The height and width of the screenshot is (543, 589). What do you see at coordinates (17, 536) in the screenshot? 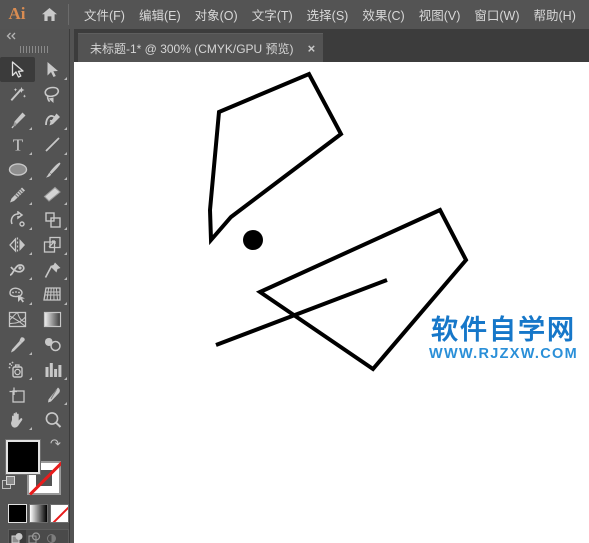
I see `draw-normal-button` at bounding box center [17, 536].